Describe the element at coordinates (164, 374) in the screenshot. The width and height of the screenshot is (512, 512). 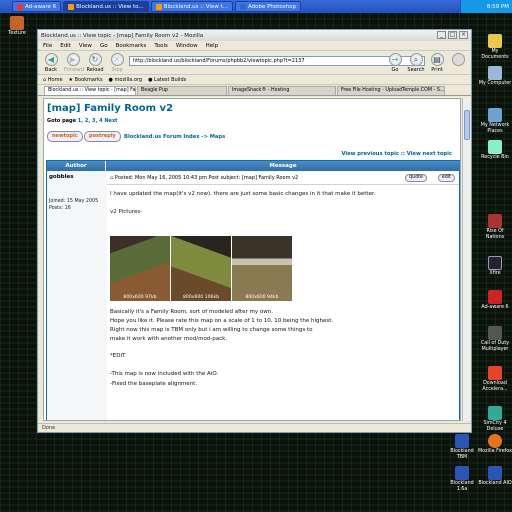
I see `post-text-line: -This map is now included with the AiO.` at that location.